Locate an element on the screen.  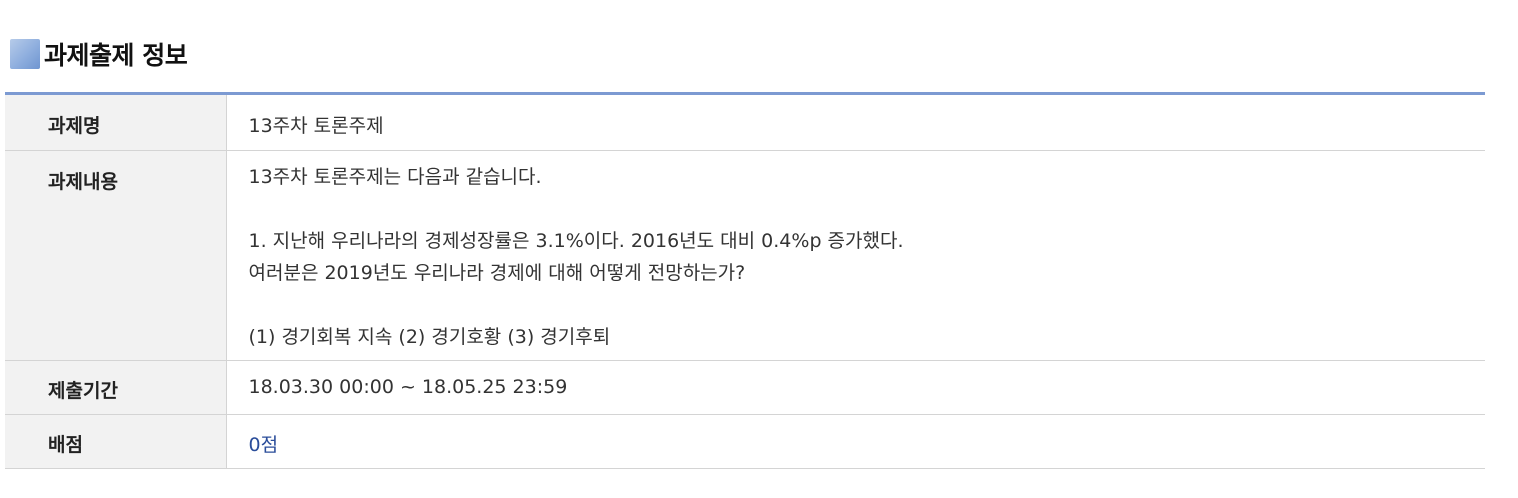
row-value-score: 0점 is located at coordinates (855, 441).